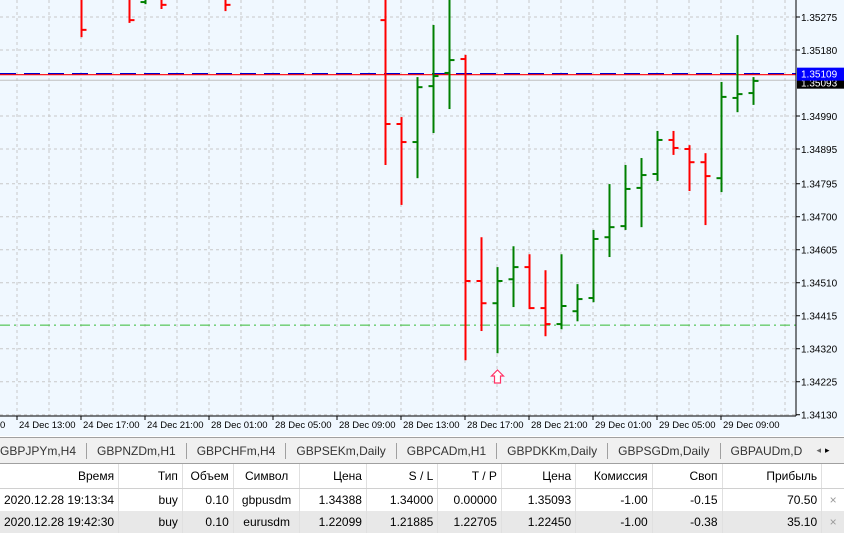 This screenshot has width=844, height=533. I want to click on price-axis-label: 1.34795, so click(819, 185).